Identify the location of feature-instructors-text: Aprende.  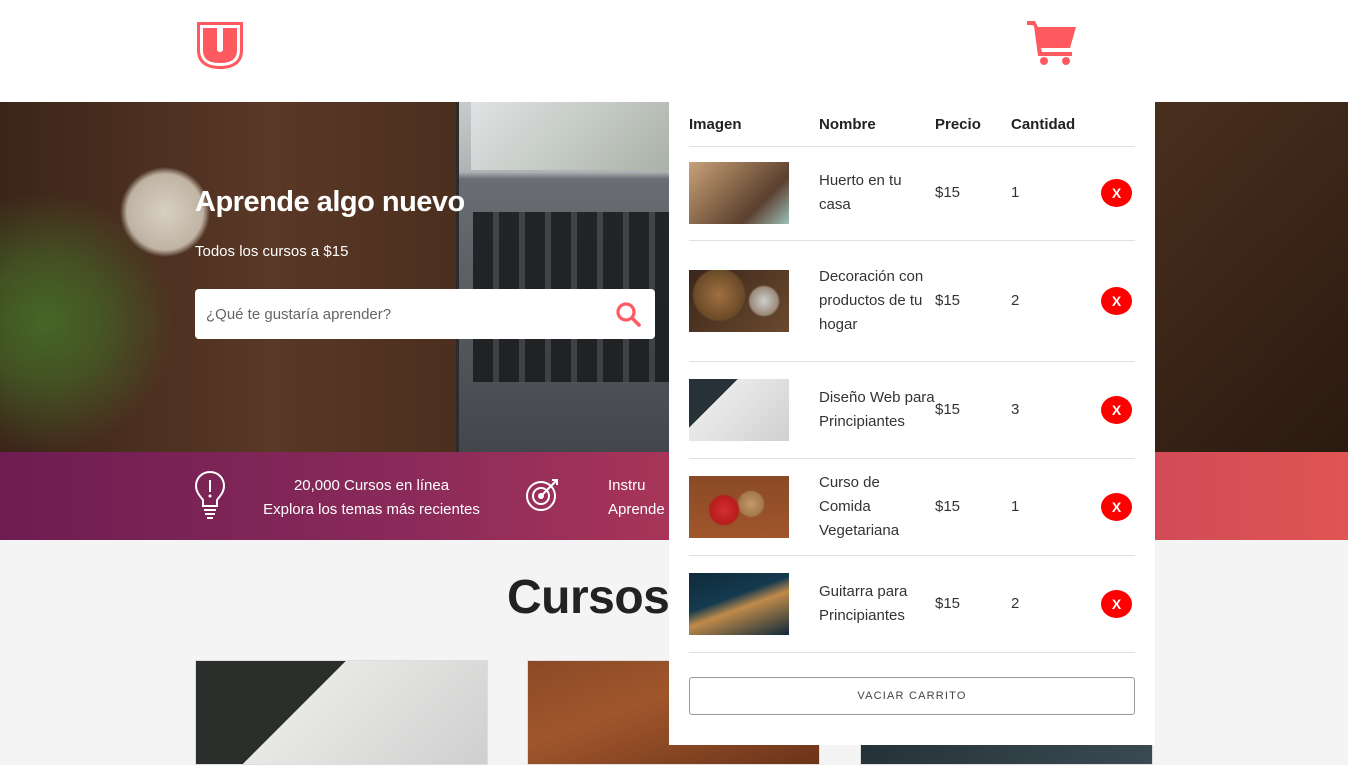
(636, 509).